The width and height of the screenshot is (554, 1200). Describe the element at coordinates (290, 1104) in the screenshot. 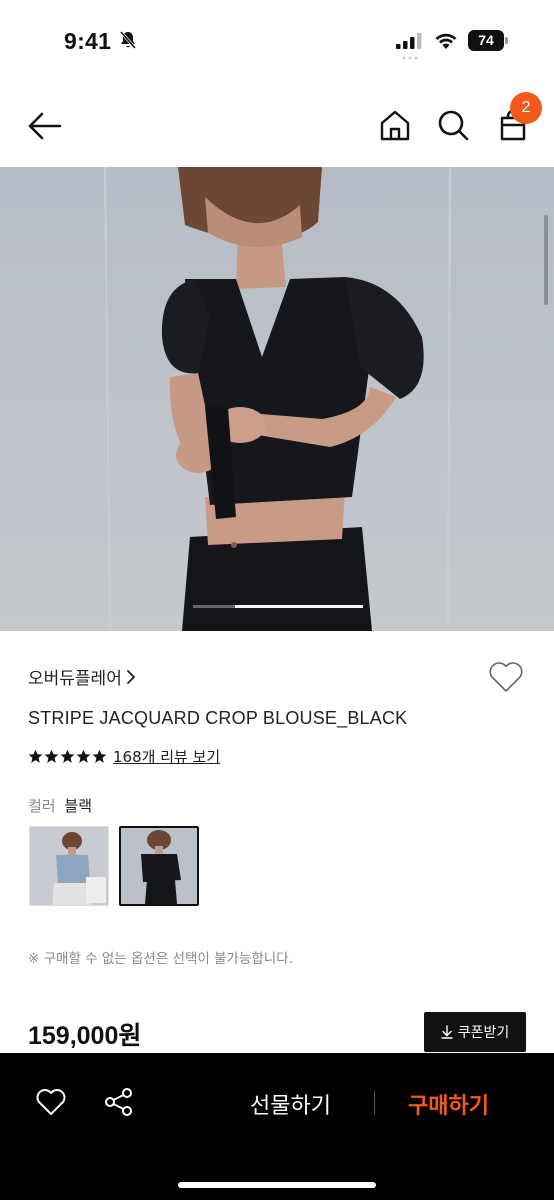

I see `gift-button: 선물하기` at that location.